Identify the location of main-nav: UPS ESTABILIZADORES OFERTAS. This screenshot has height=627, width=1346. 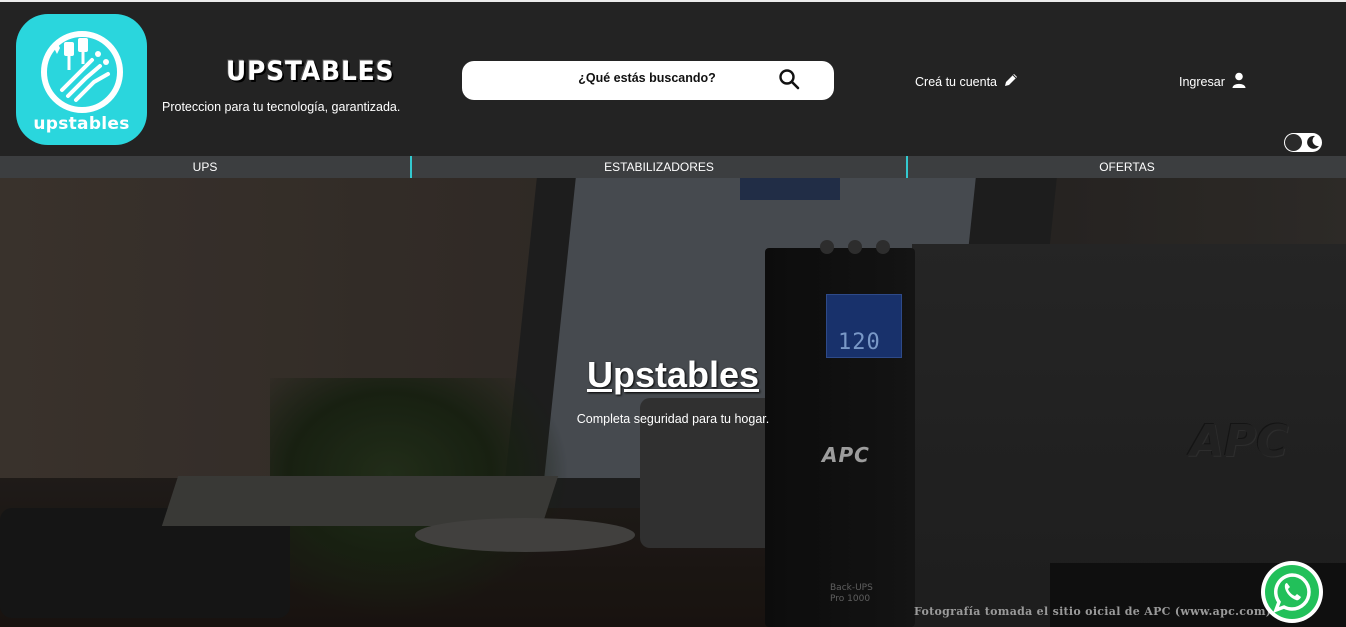
(673, 167).